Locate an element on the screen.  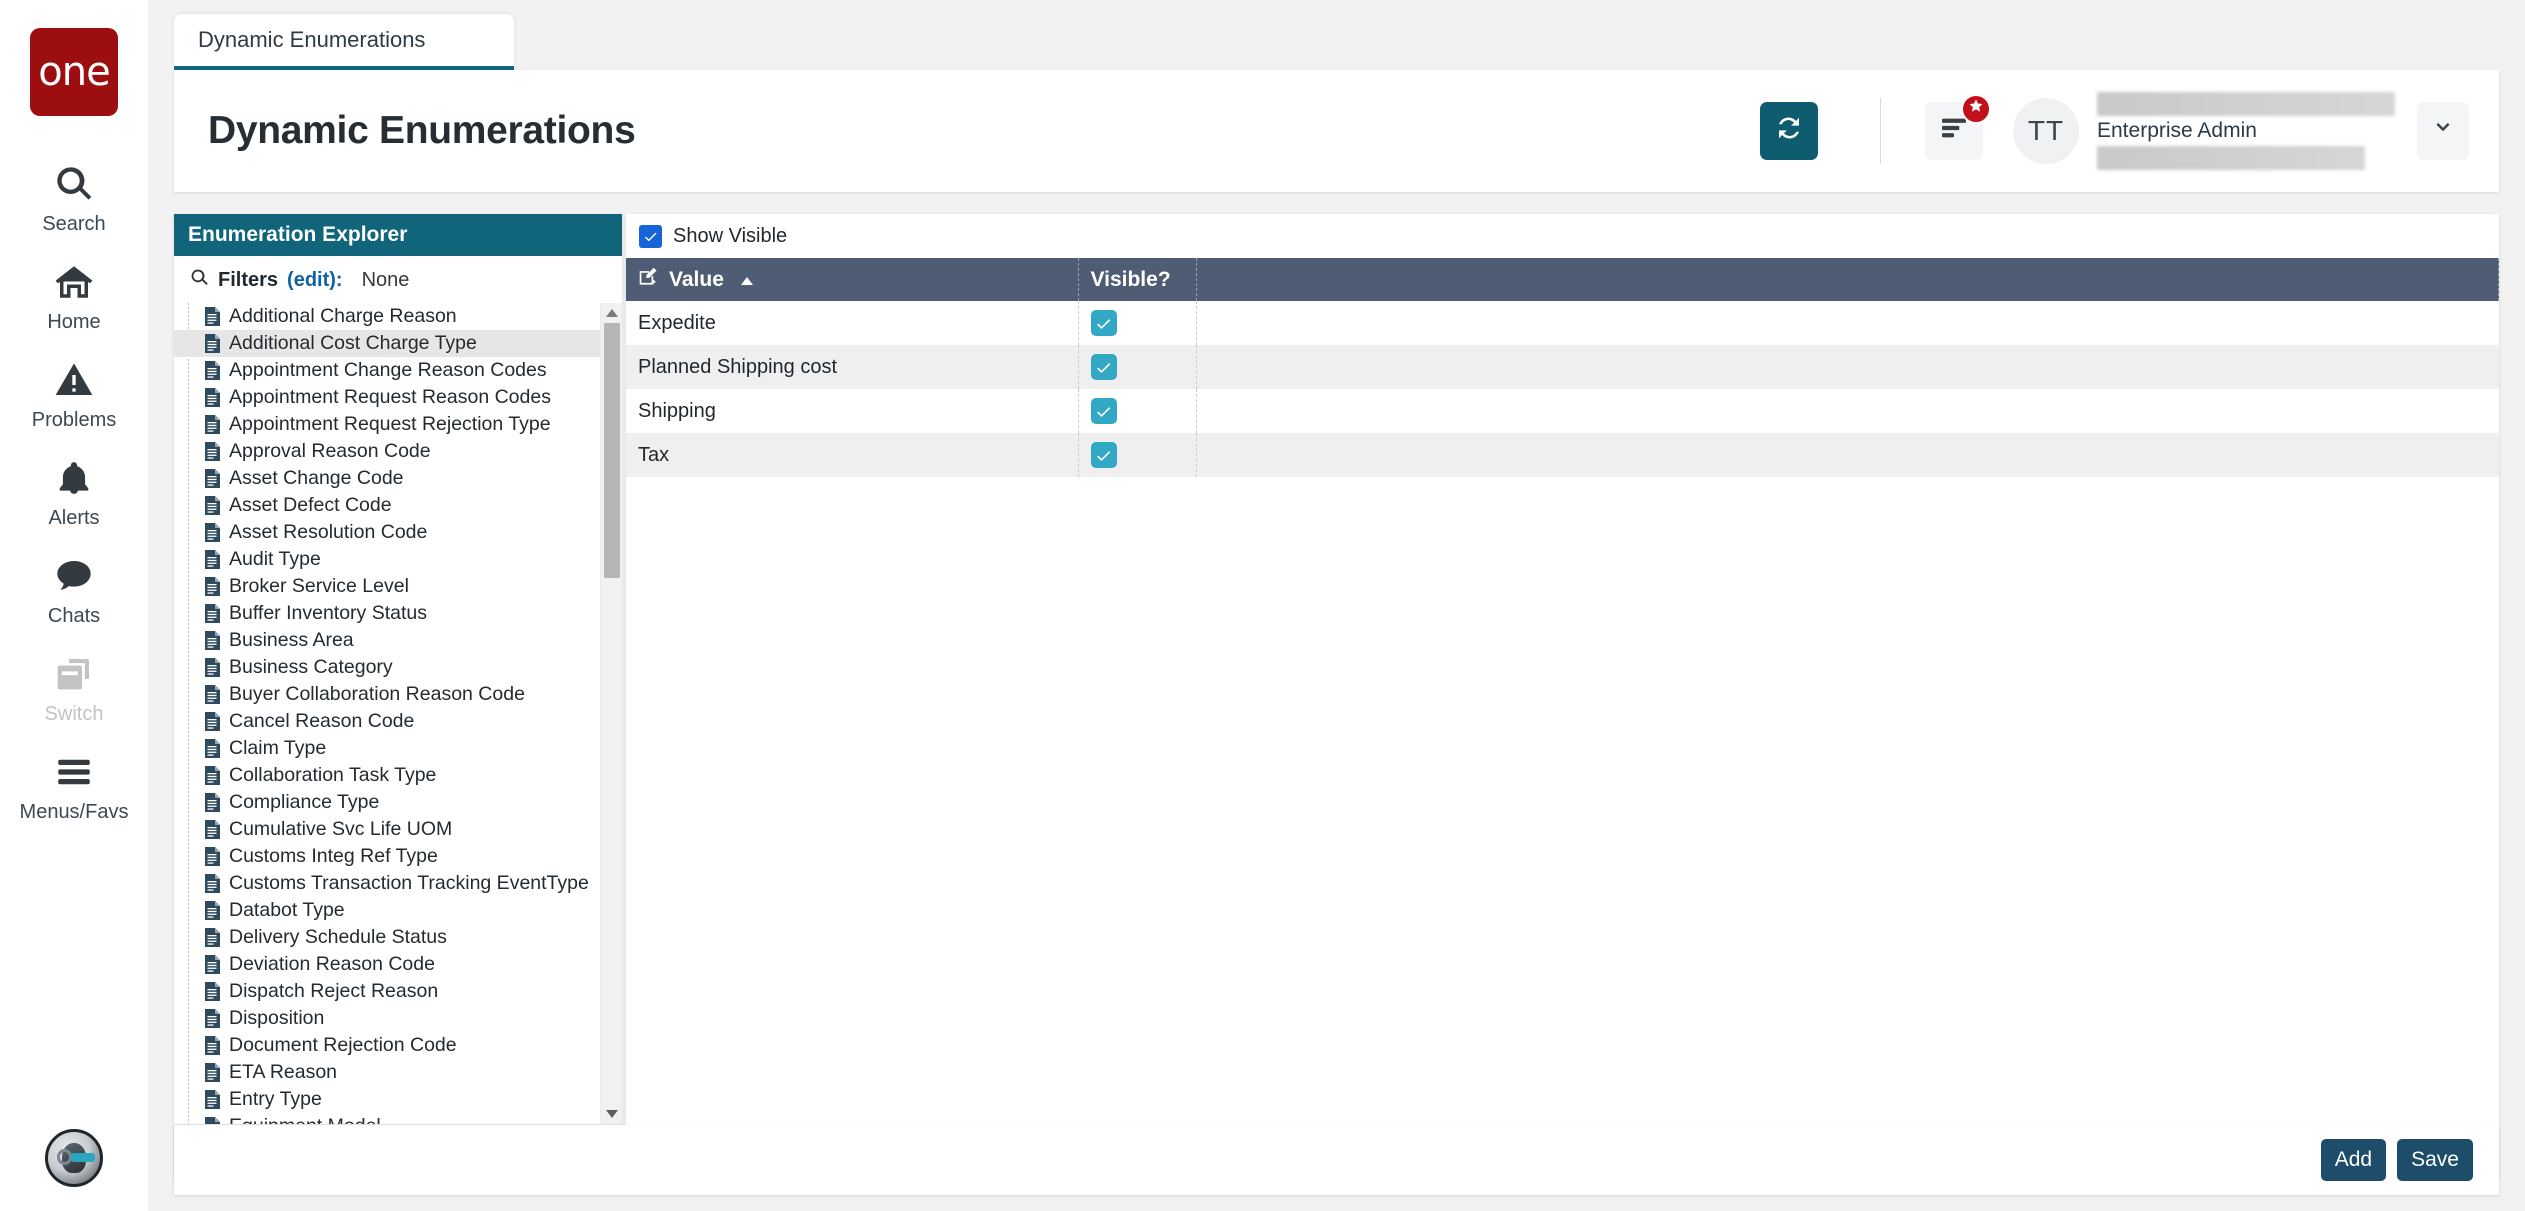
tree-item: Asset Change Code is located at coordinates (387, 478).